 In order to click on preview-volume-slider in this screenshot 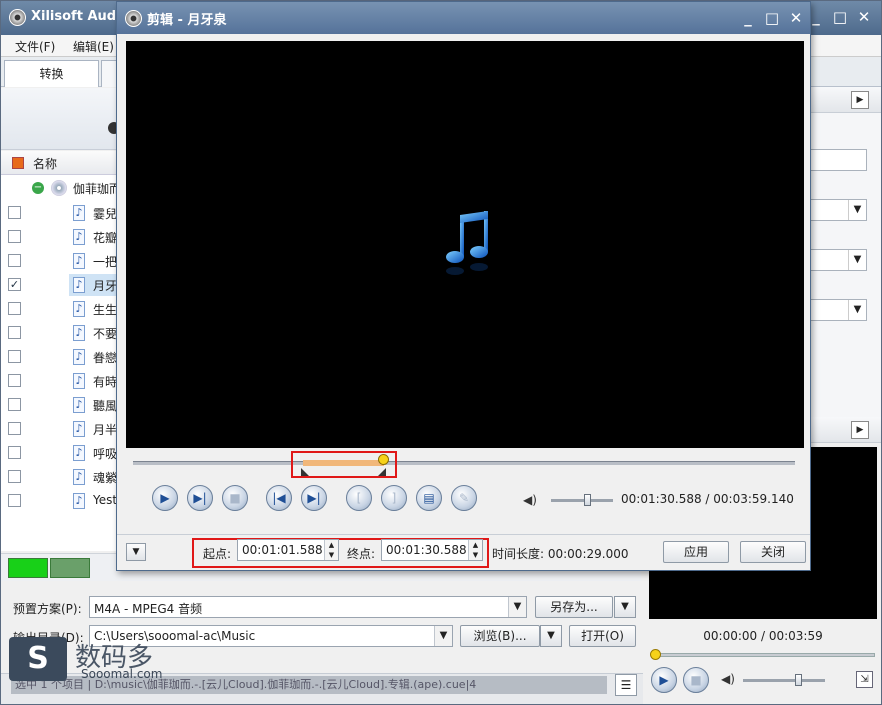, I will do `click(784, 680)`.